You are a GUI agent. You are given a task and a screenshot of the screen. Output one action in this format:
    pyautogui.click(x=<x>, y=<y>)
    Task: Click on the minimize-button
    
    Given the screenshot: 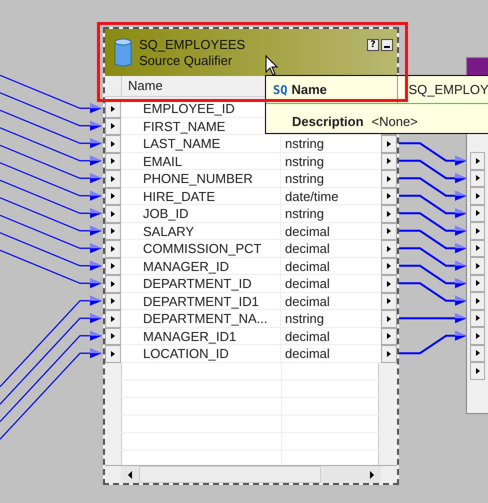 What is the action you would take?
    pyautogui.click(x=387, y=45)
    